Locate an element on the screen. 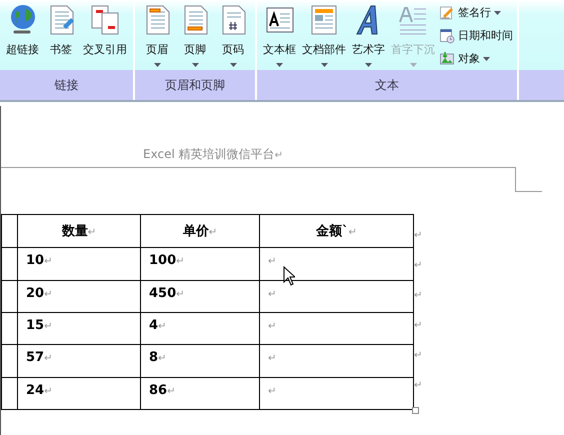 This screenshot has height=435, width=564. table-cell: 8↵ is located at coordinates (200, 361).